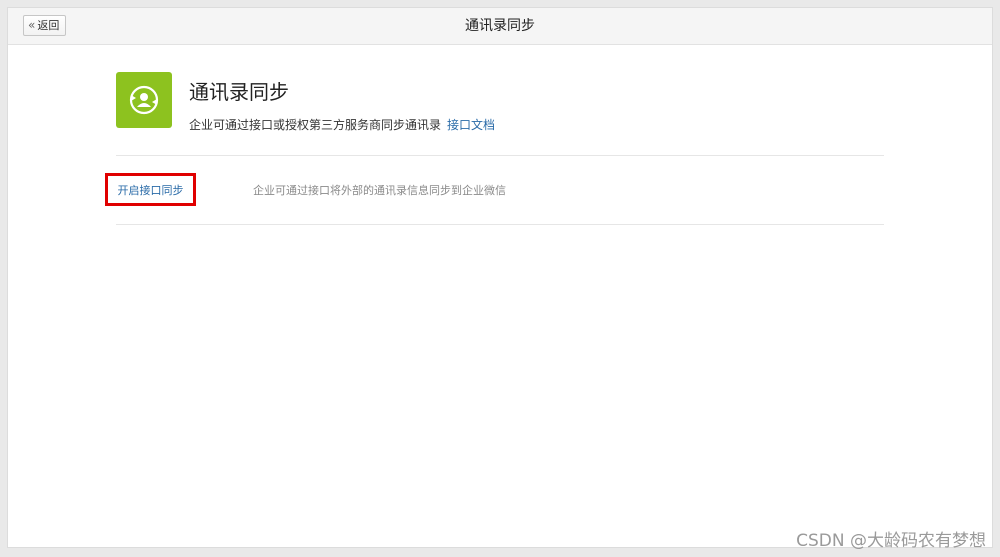 This screenshot has height=557, width=1000. I want to click on enable-api-sync-link: 开启接口同步, so click(151, 190).